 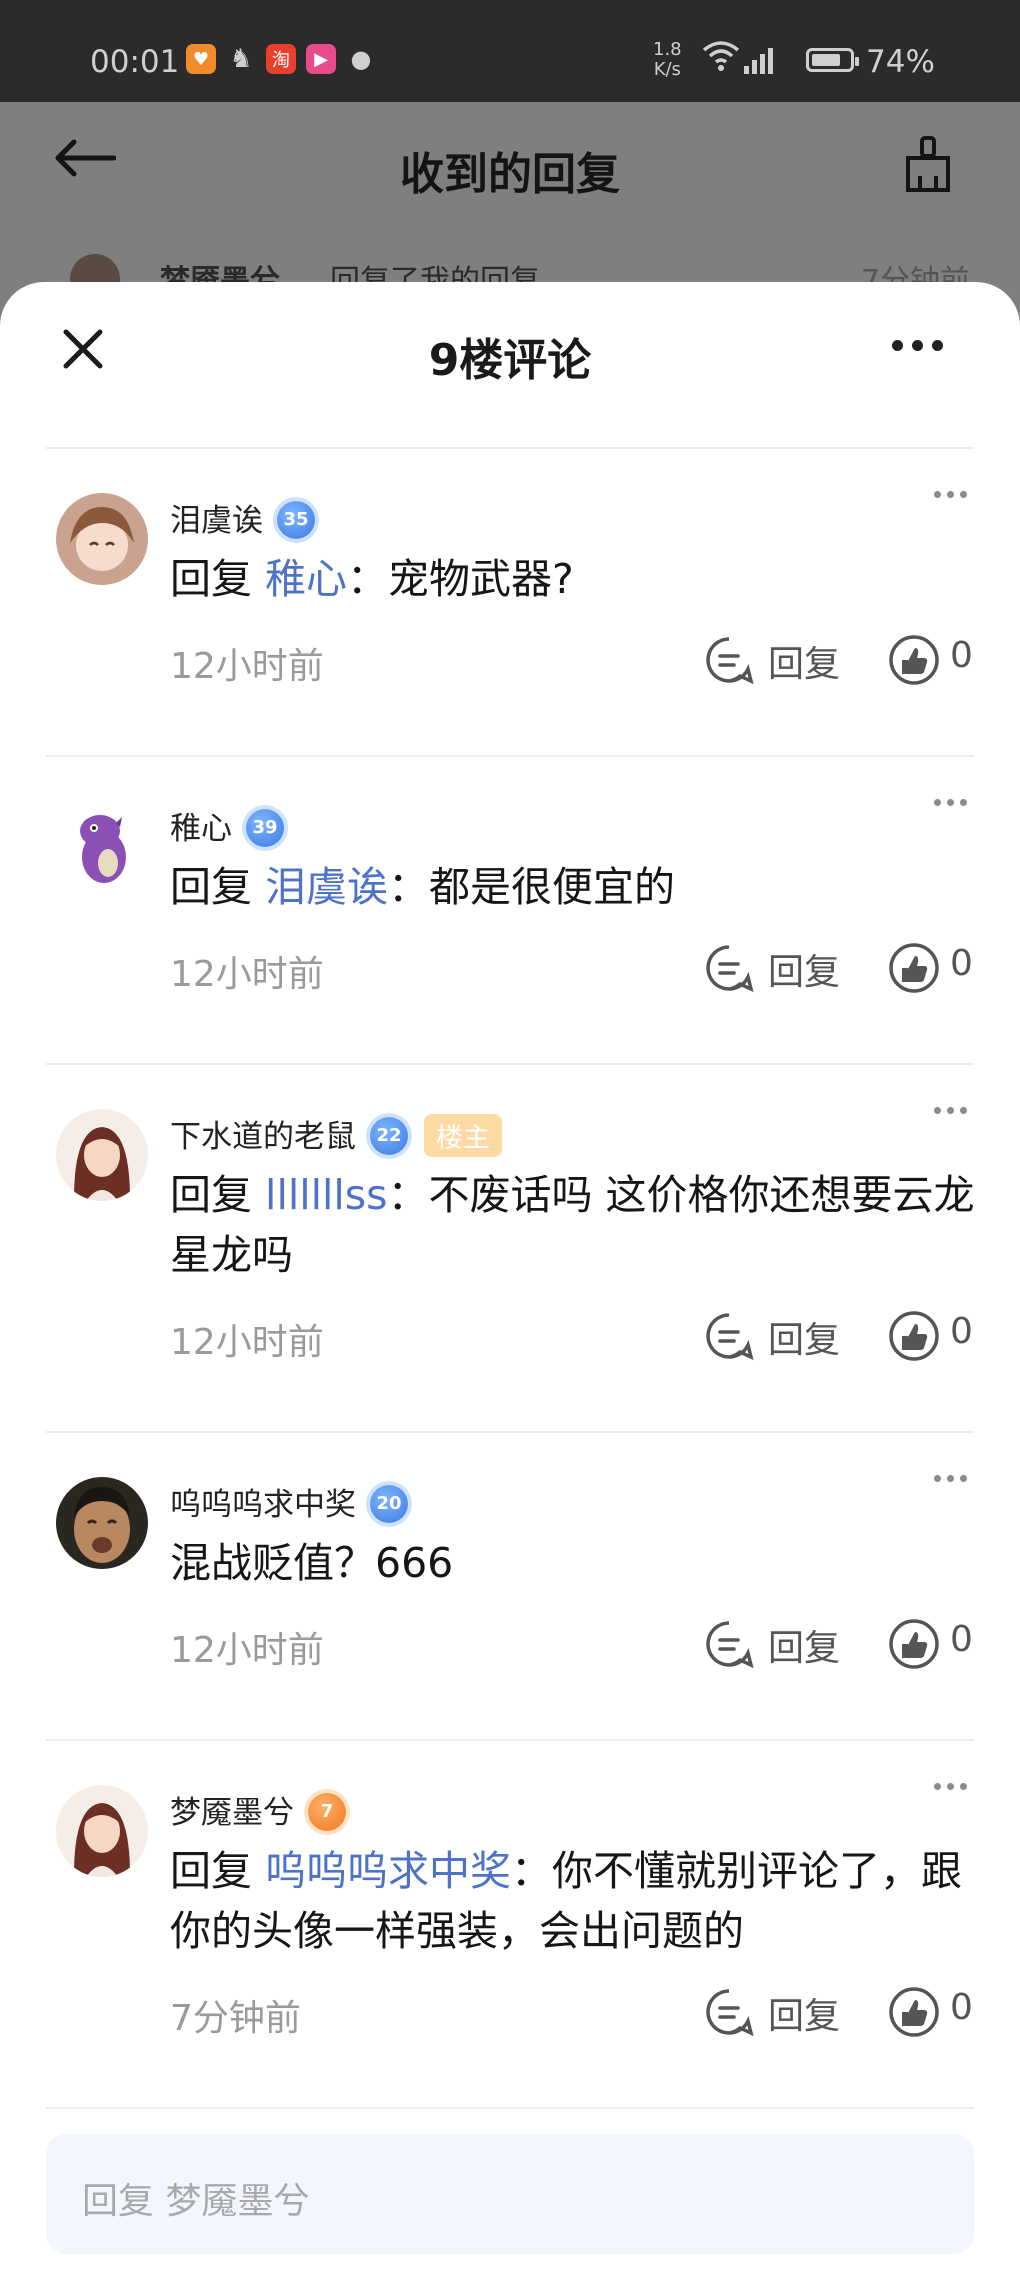 I want to click on comment-text: 回复 呜呜呜求中奖：你不懂就别评论了，跟你的头像一样强装，会出问题的, so click(x=575, y=1901).